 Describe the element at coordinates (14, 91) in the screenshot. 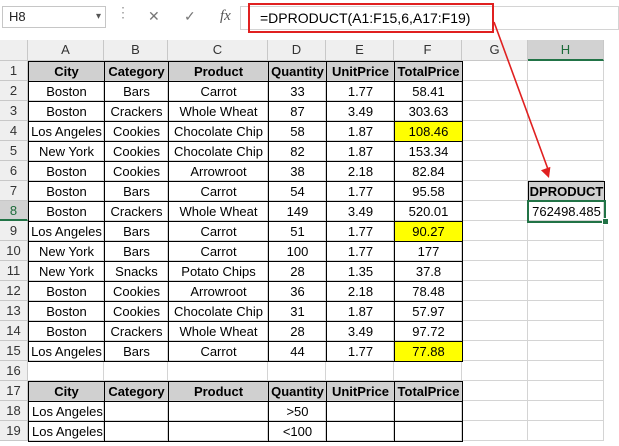

I see `row-header-2: 2` at that location.